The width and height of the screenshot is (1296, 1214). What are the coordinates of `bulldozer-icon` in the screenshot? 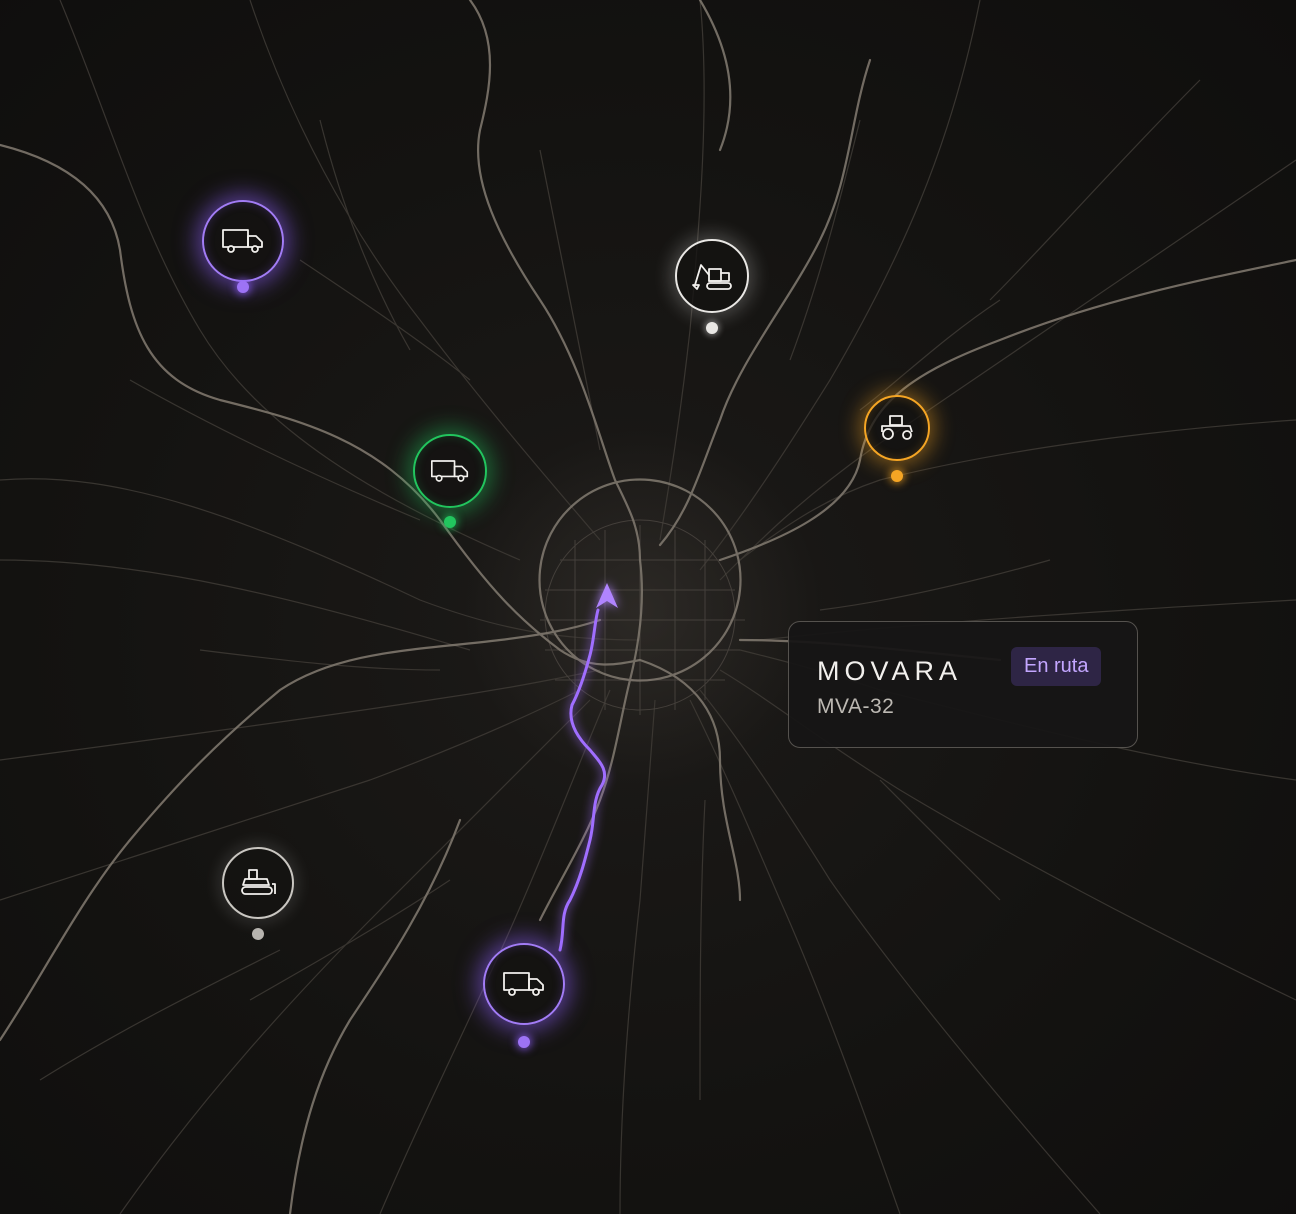 It's located at (258, 882).